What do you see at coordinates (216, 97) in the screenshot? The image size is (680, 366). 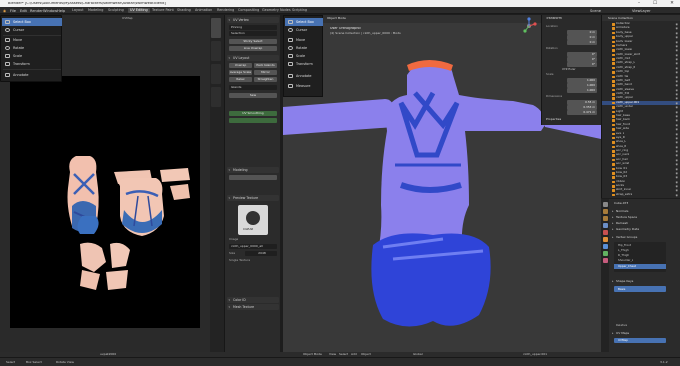 I see `tab-addon` at bounding box center [216, 97].